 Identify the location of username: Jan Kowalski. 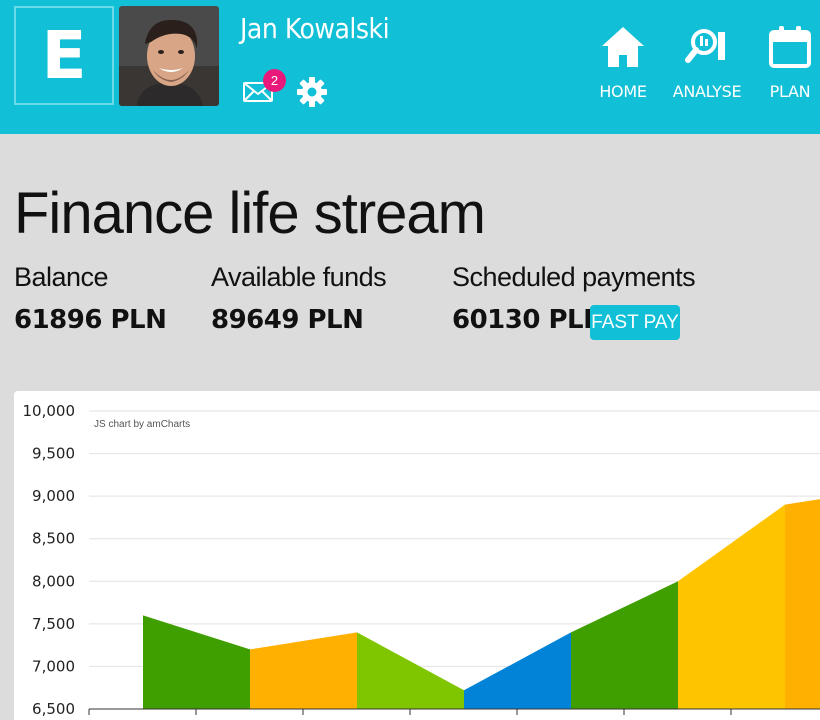
(315, 28).